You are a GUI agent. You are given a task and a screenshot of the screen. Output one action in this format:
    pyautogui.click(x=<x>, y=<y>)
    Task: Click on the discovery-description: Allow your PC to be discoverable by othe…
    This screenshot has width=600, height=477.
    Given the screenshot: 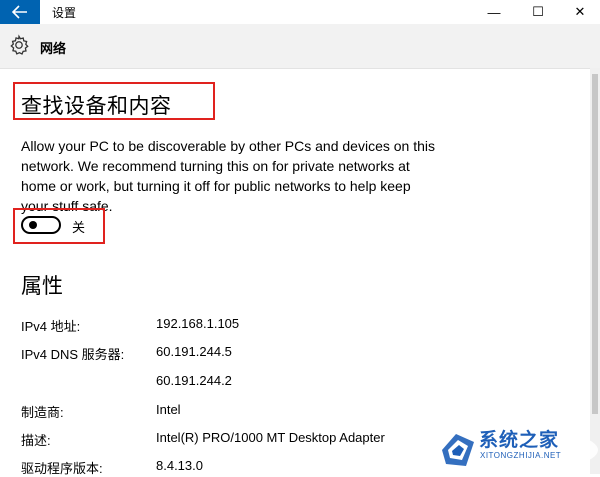 What is the action you would take?
    pyautogui.click(x=228, y=176)
    